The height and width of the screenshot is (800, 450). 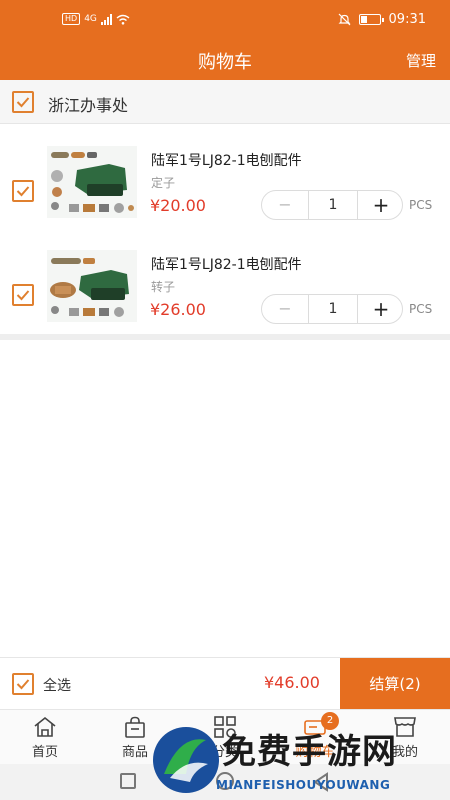 I want to click on select-all-label: 全选, so click(x=57, y=685).